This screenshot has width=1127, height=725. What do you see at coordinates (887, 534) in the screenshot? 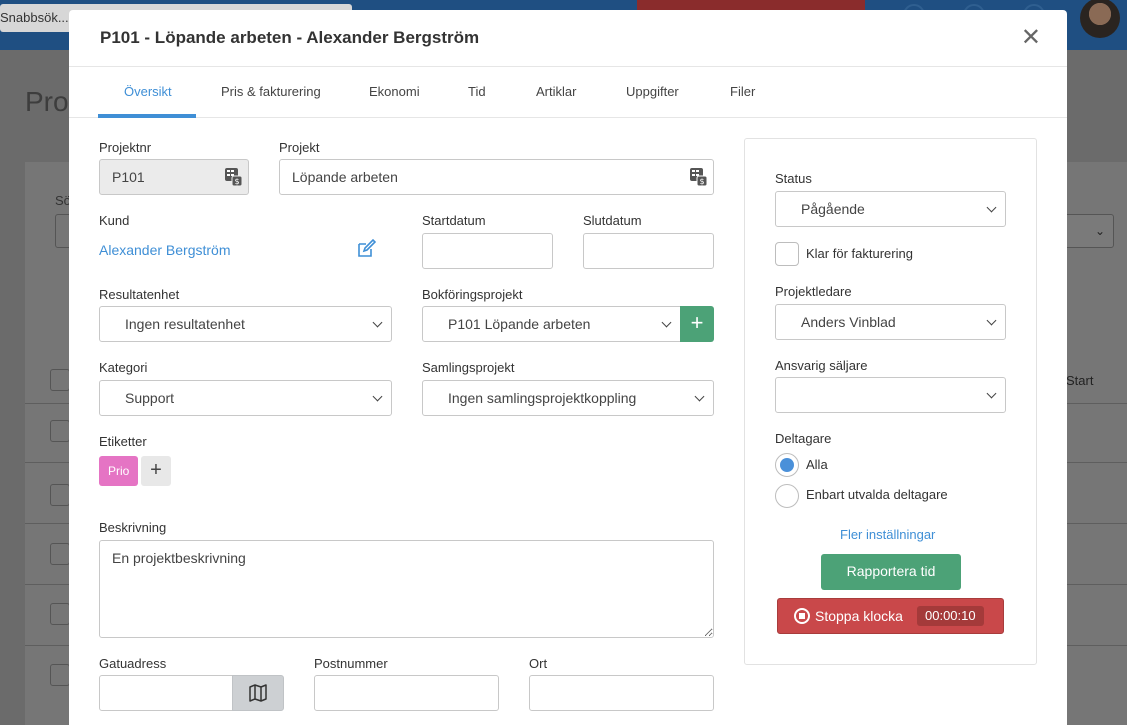
I see `fler-installningar-link: Fler inställningar` at bounding box center [887, 534].